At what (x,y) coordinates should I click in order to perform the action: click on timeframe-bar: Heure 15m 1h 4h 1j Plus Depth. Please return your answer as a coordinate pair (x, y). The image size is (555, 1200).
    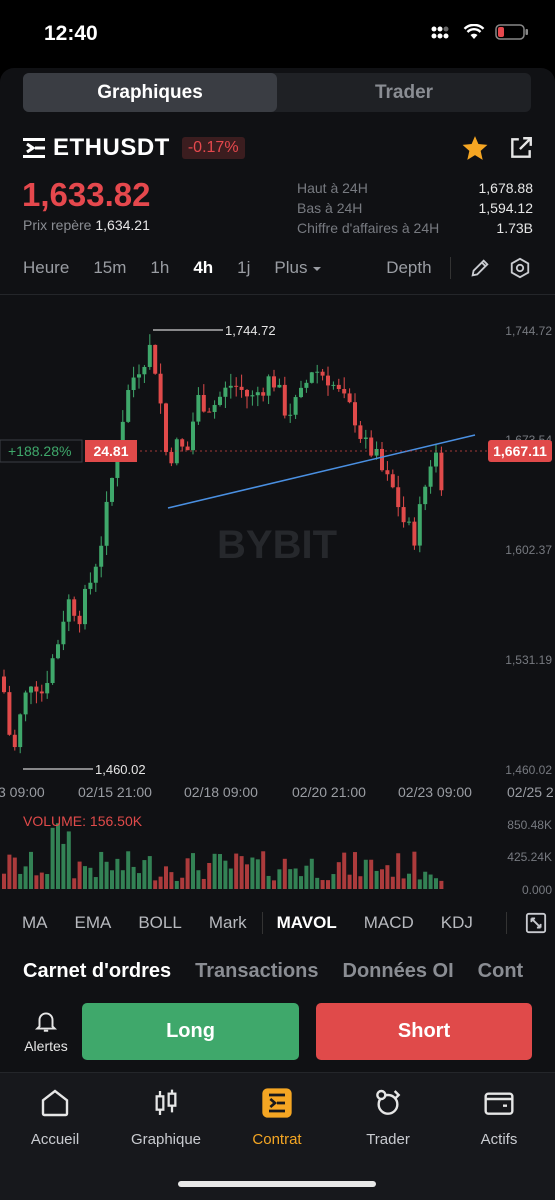
    Looking at the image, I should click on (277, 268).